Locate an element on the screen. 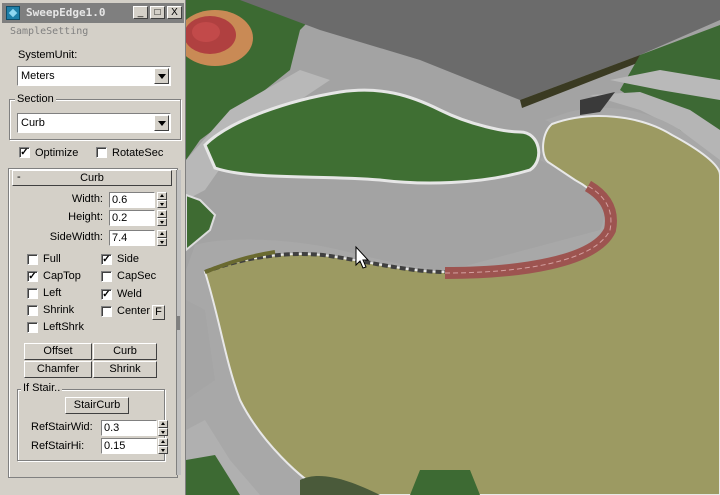 This screenshot has height=495, width=720. refstairhi-field: 0.15 is located at coordinates (129, 446).